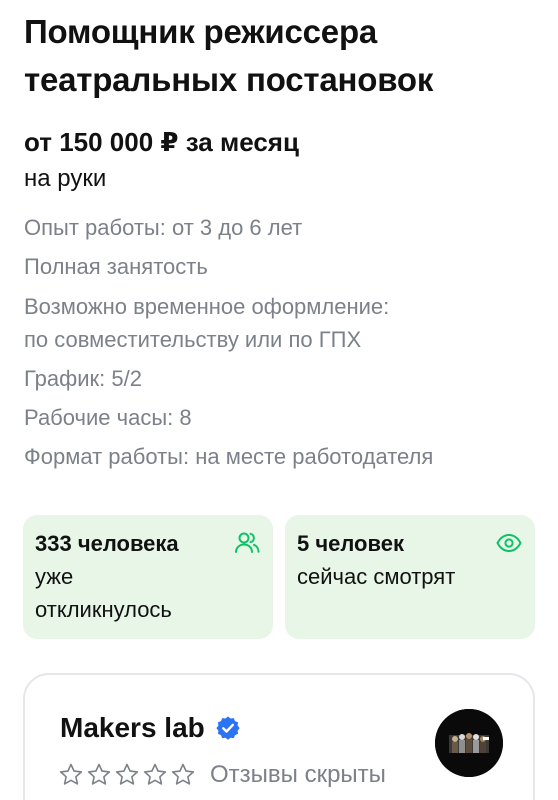 The height and width of the screenshot is (800, 558). What do you see at coordinates (108, 417) in the screenshot?
I see `hours-detail: Рабочие часы: 8` at bounding box center [108, 417].